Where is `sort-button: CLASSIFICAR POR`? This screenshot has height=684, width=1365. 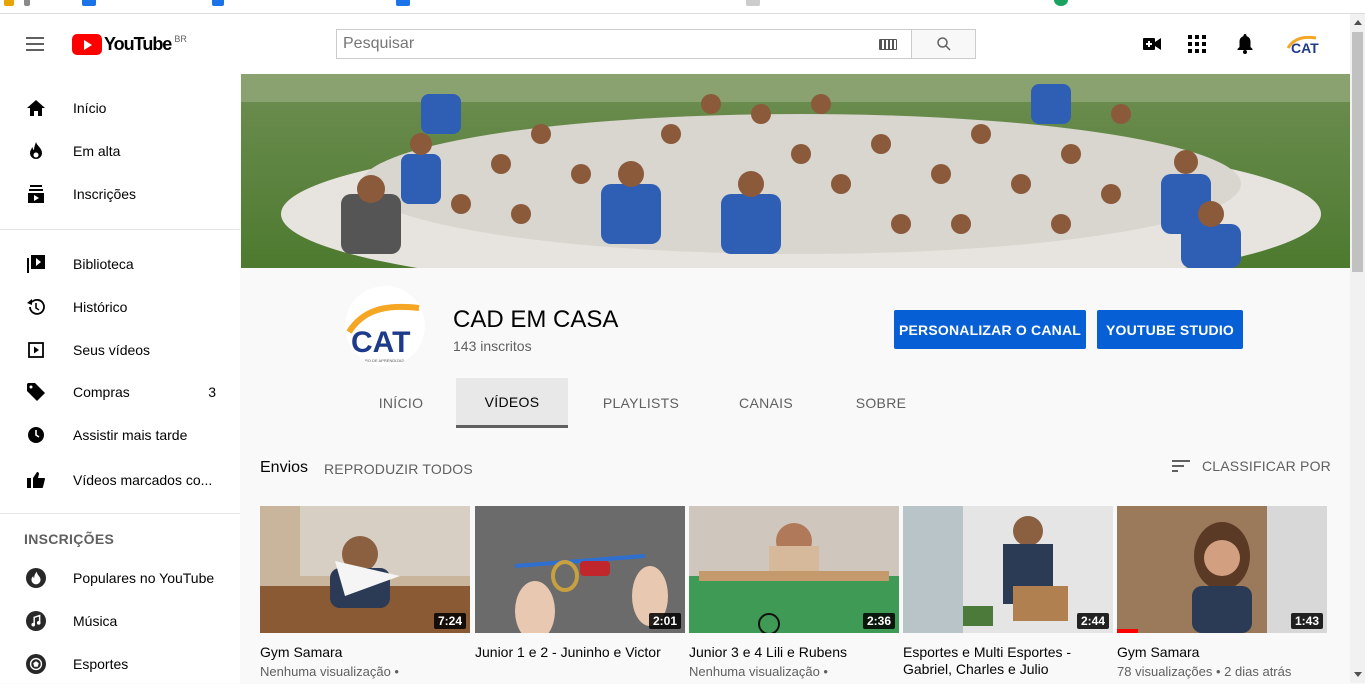
sort-button: CLASSIFICAR POR is located at coordinates (1251, 466).